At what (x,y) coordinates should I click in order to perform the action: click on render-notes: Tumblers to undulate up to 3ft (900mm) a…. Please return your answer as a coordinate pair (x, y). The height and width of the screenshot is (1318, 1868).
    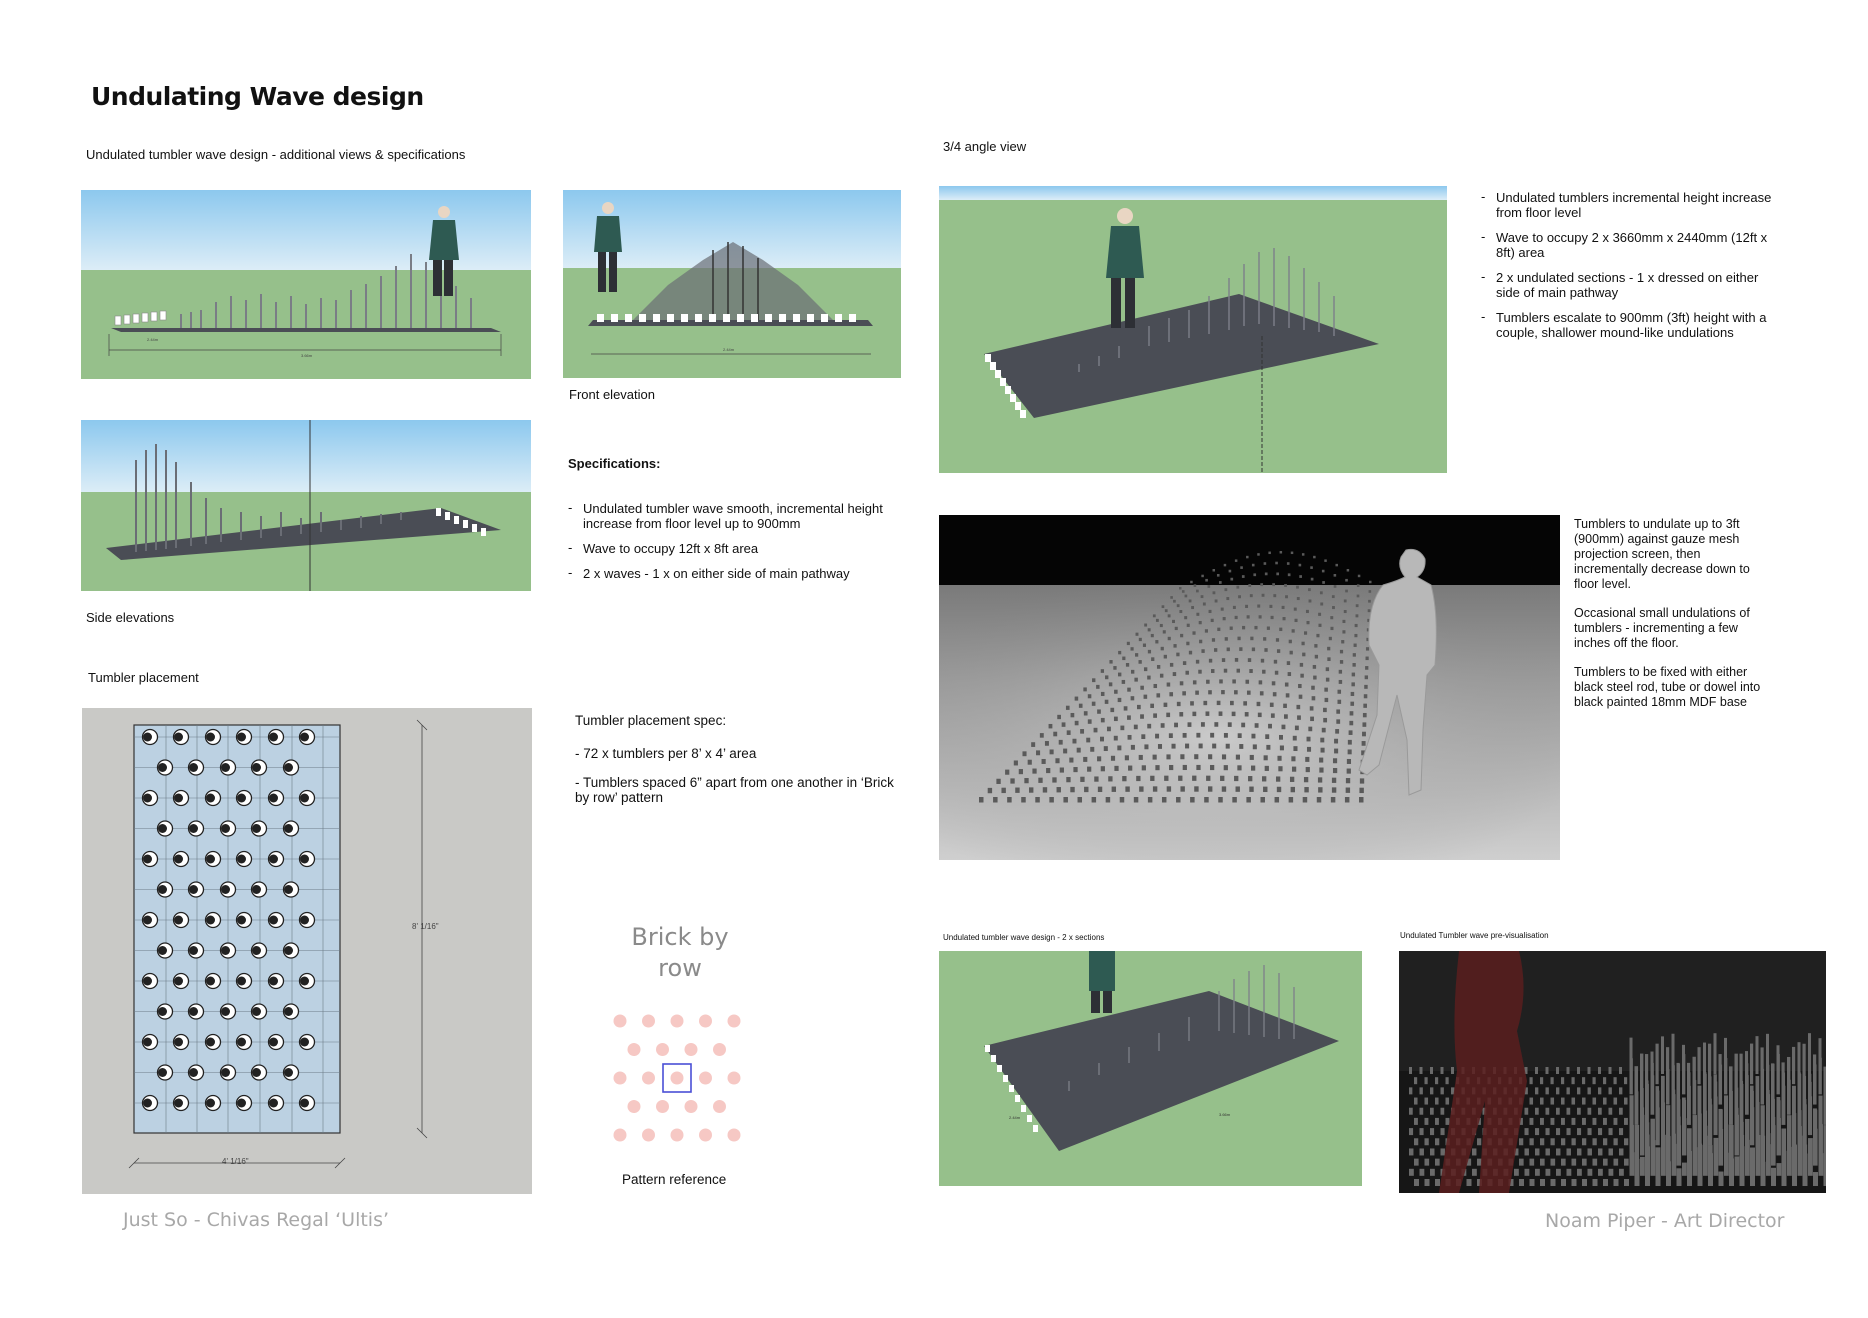
    Looking at the image, I should click on (1674, 613).